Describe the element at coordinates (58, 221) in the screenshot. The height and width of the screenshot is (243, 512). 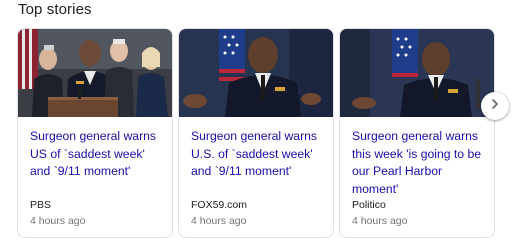
I see `story-time-1: 4 hours ago` at that location.